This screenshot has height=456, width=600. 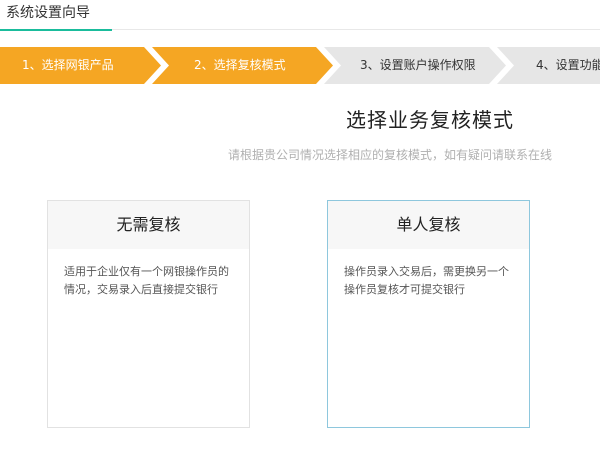 I want to click on step-4-label: 4、设置功能, so click(x=568, y=65).